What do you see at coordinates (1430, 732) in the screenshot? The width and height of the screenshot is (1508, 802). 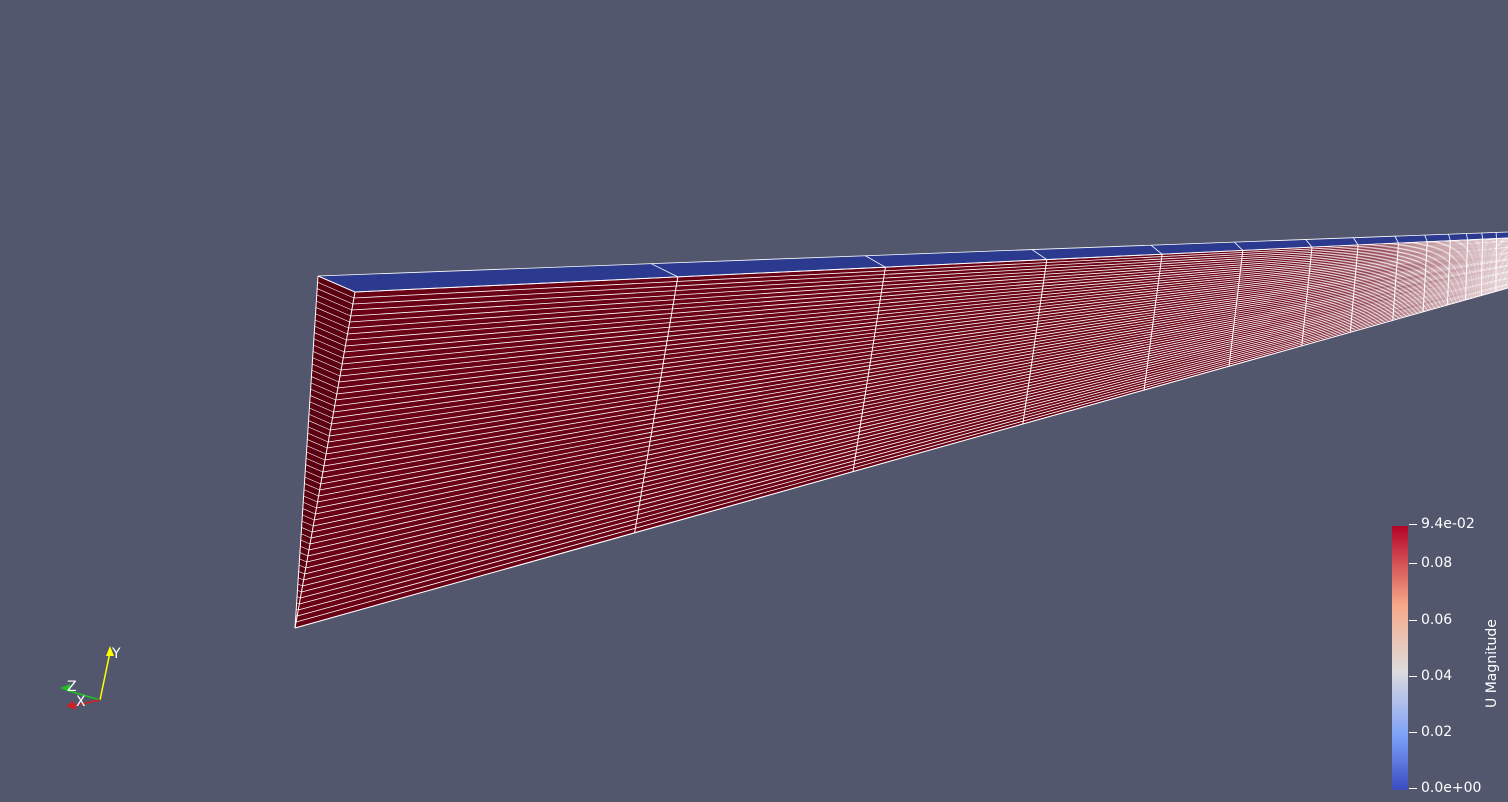 I see `colorbar-tick: 0.02` at bounding box center [1430, 732].